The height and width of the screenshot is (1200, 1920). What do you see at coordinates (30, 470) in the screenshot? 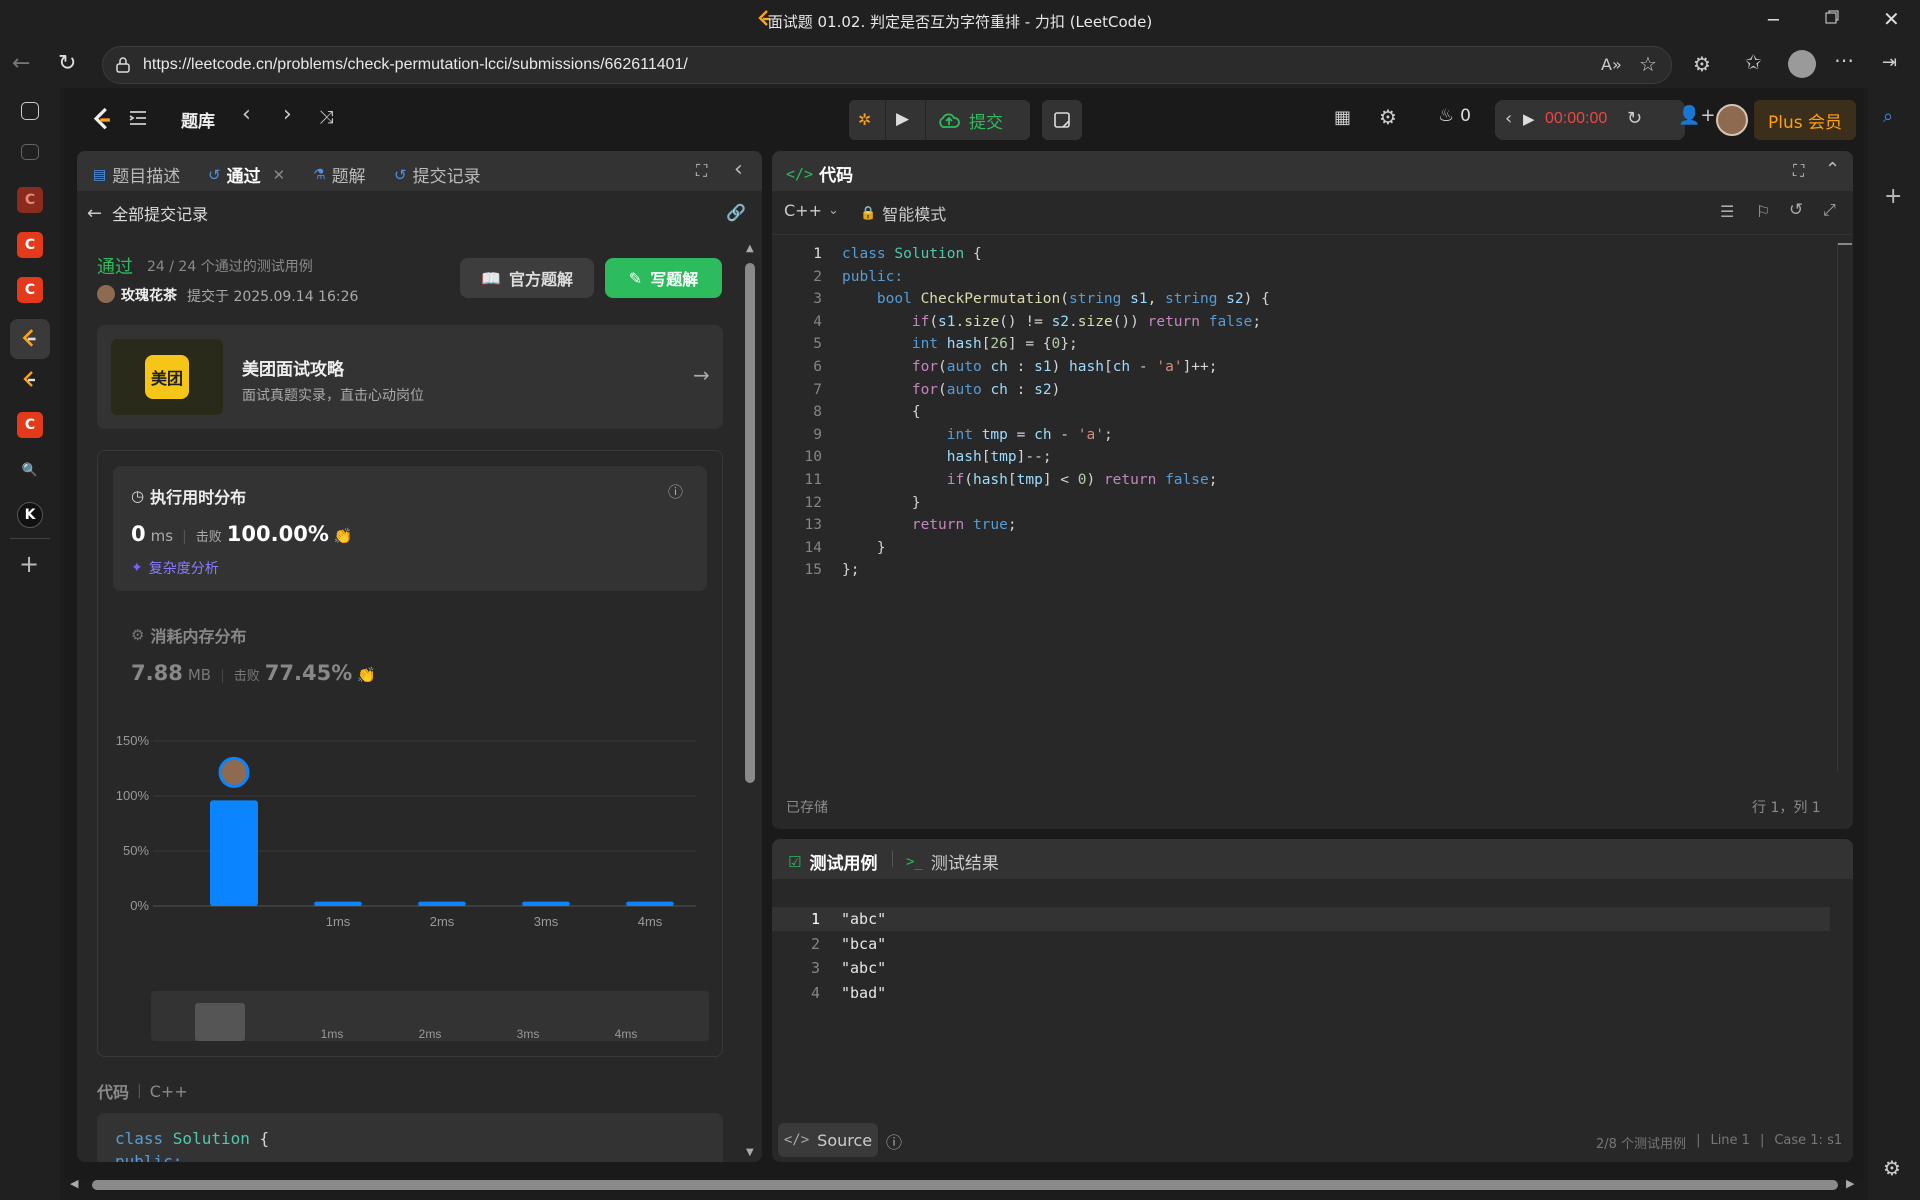
I see `tab-search-icon: 🔍` at bounding box center [30, 470].